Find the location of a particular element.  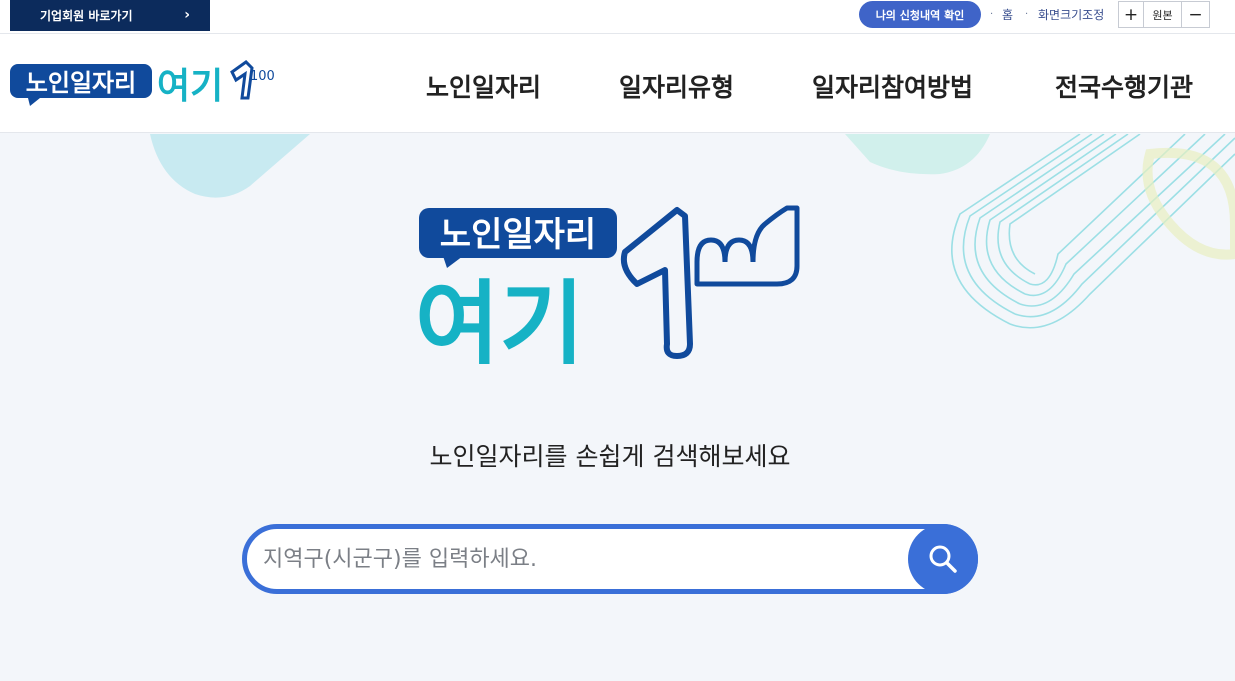

hero-tagline: 노인일자리를 손쉽게 검색해보세요 is located at coordinates (610, 456).